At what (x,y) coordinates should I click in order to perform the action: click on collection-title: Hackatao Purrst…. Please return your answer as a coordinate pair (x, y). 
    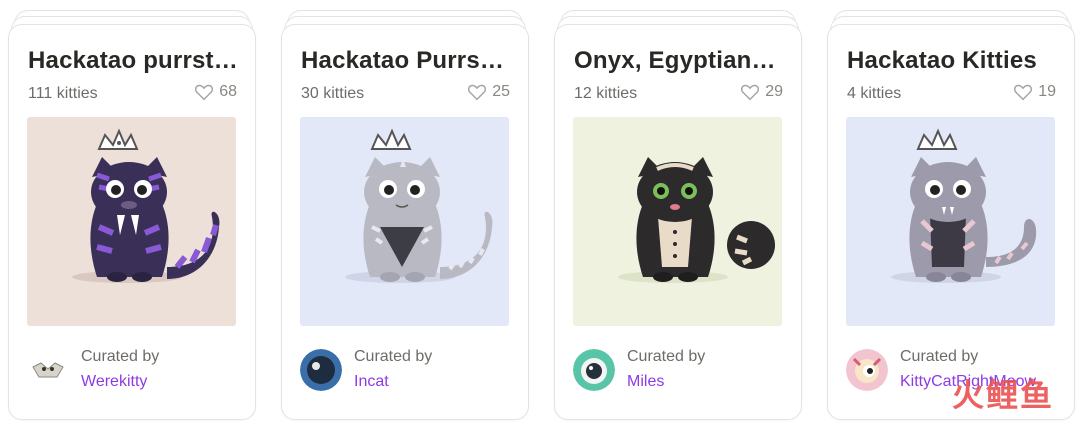
    Looking at the image, I should click on (406, 61).